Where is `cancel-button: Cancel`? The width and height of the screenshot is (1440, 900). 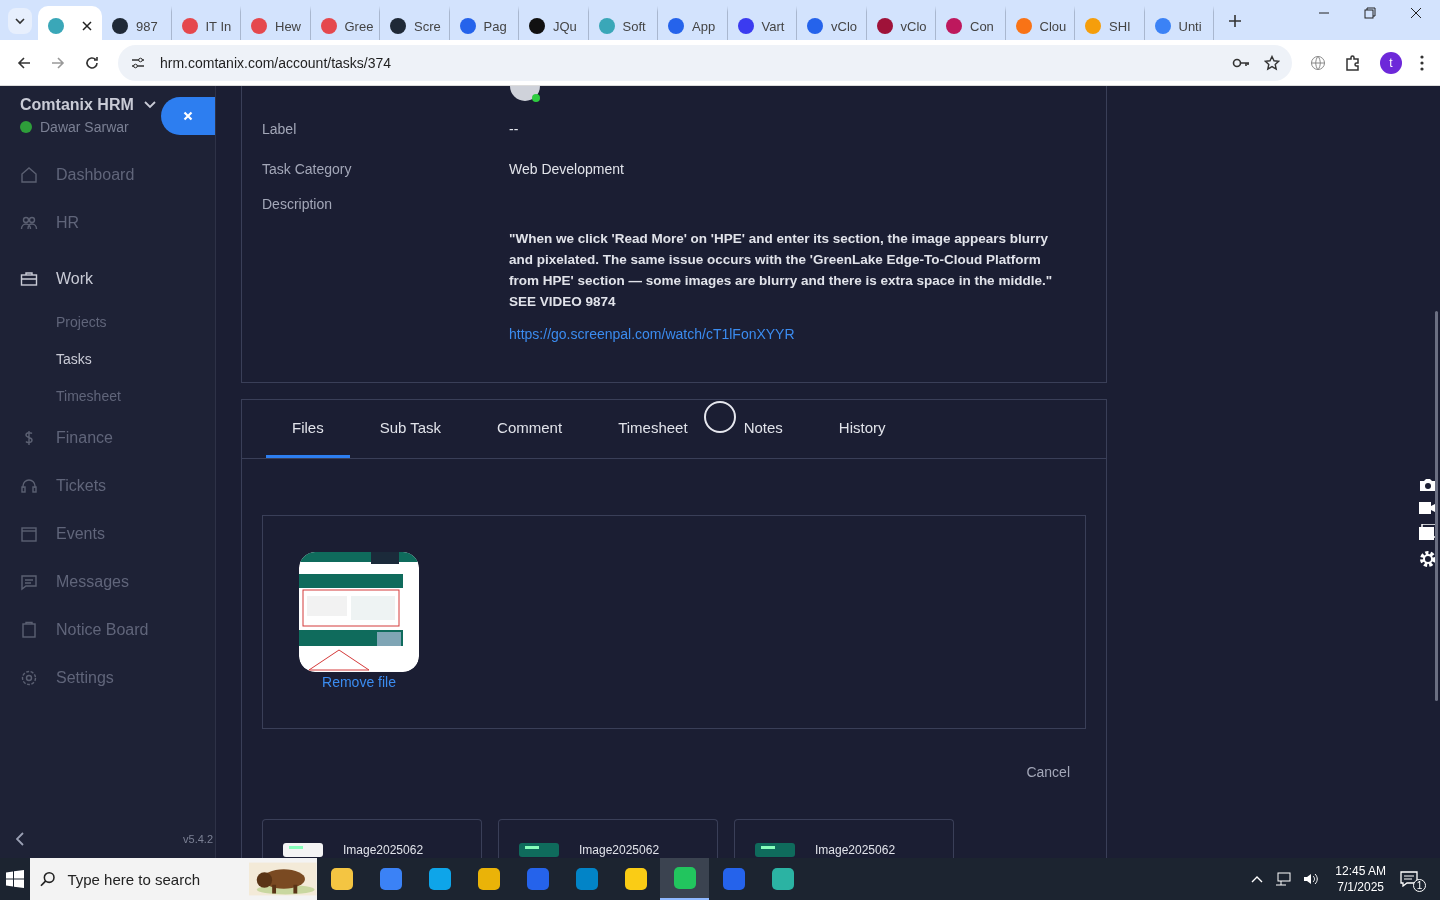 cancel-button: Cancel is located at coordinates (1048, 772).